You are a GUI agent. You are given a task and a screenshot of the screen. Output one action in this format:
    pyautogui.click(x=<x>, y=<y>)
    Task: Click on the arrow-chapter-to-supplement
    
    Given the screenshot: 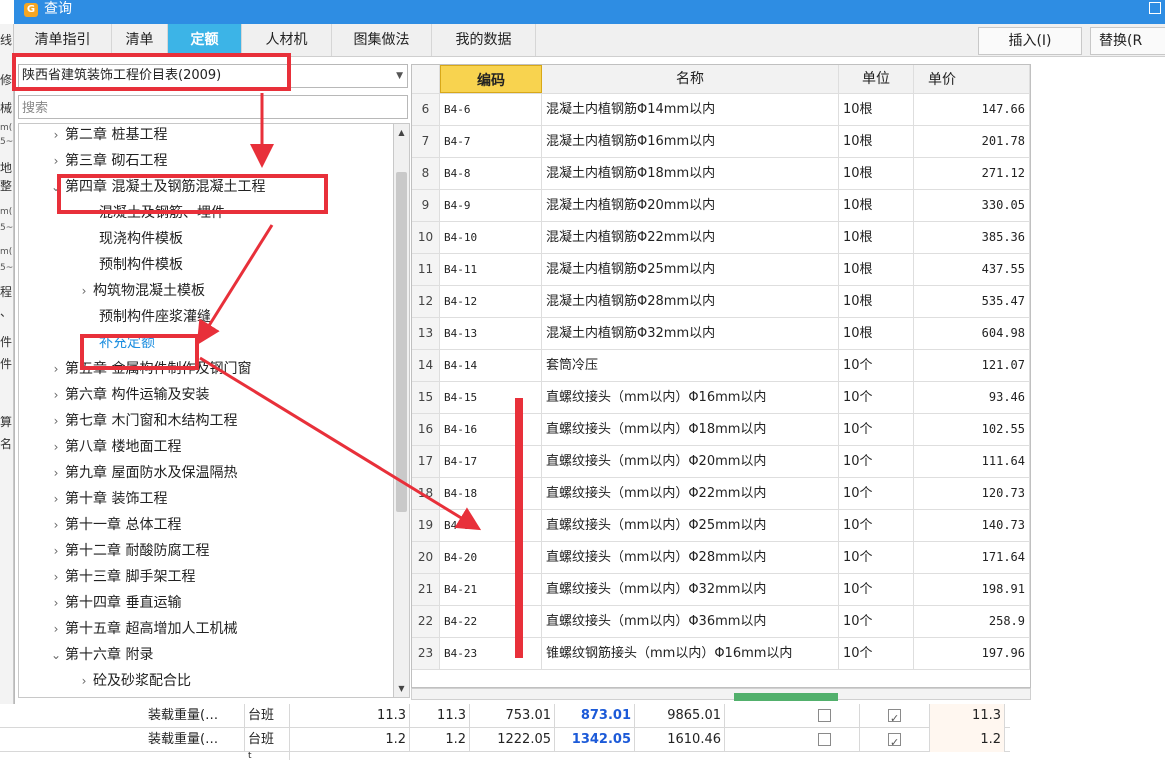 What is the action you would take?
    pyautogui.click(x=235, y=285)
    